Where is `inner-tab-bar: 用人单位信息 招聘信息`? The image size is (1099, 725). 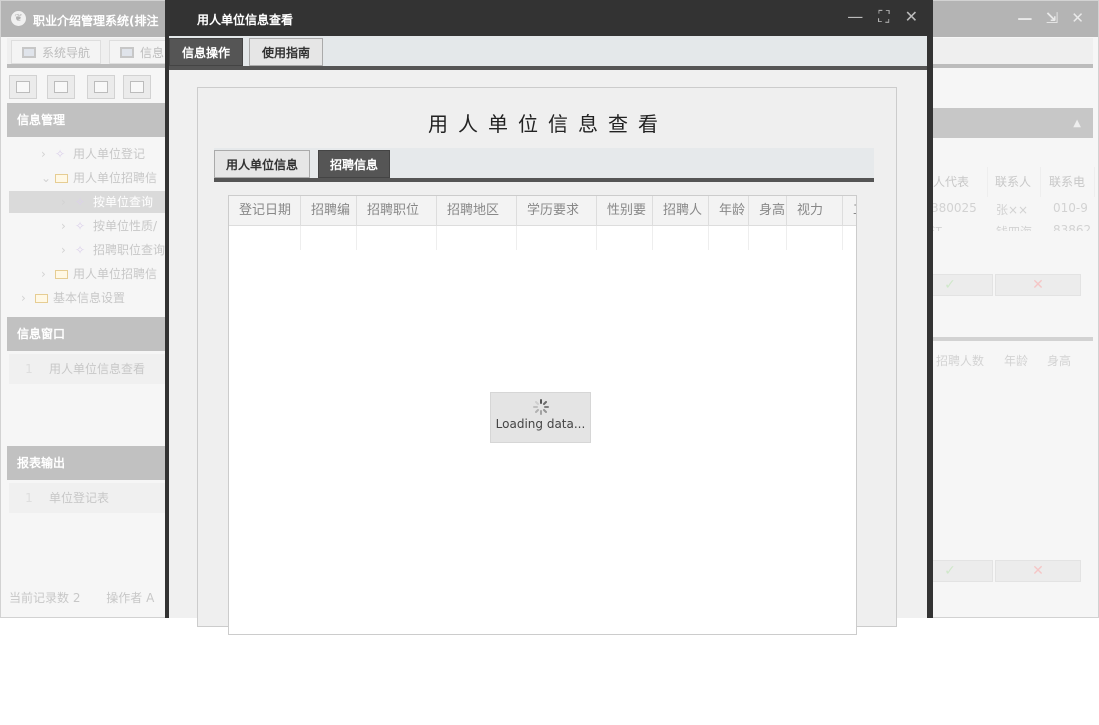 inner-tab-bar: 用人单位信息 招聘信息 is located at coordinates (544, 165).